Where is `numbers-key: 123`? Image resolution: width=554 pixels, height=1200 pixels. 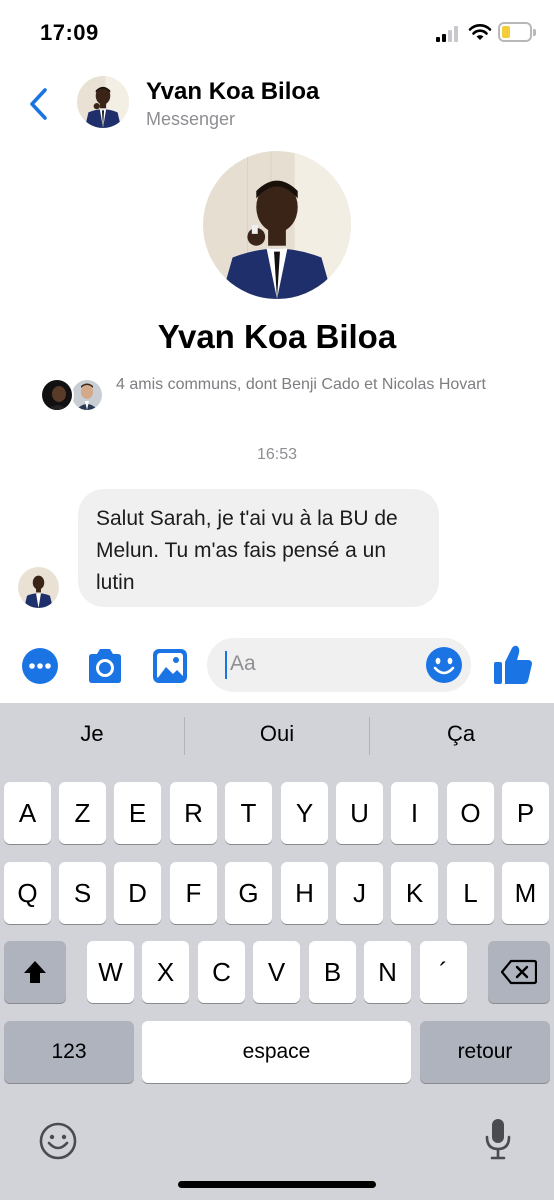
numbers-key: 123 is located at coordinates (69, 1052).